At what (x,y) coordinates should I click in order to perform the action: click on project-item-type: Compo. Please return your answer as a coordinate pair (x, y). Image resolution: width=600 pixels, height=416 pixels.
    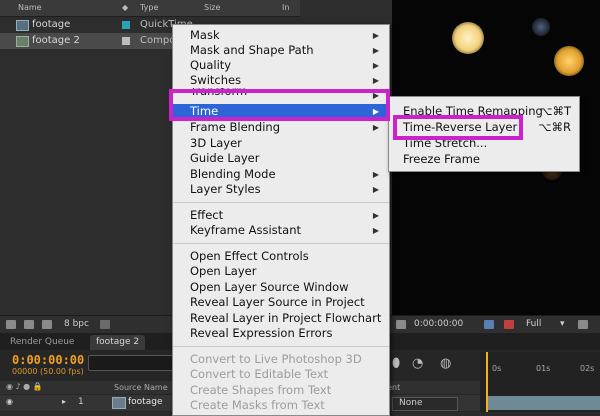
    Looking at the image, I should click on (158, 40).